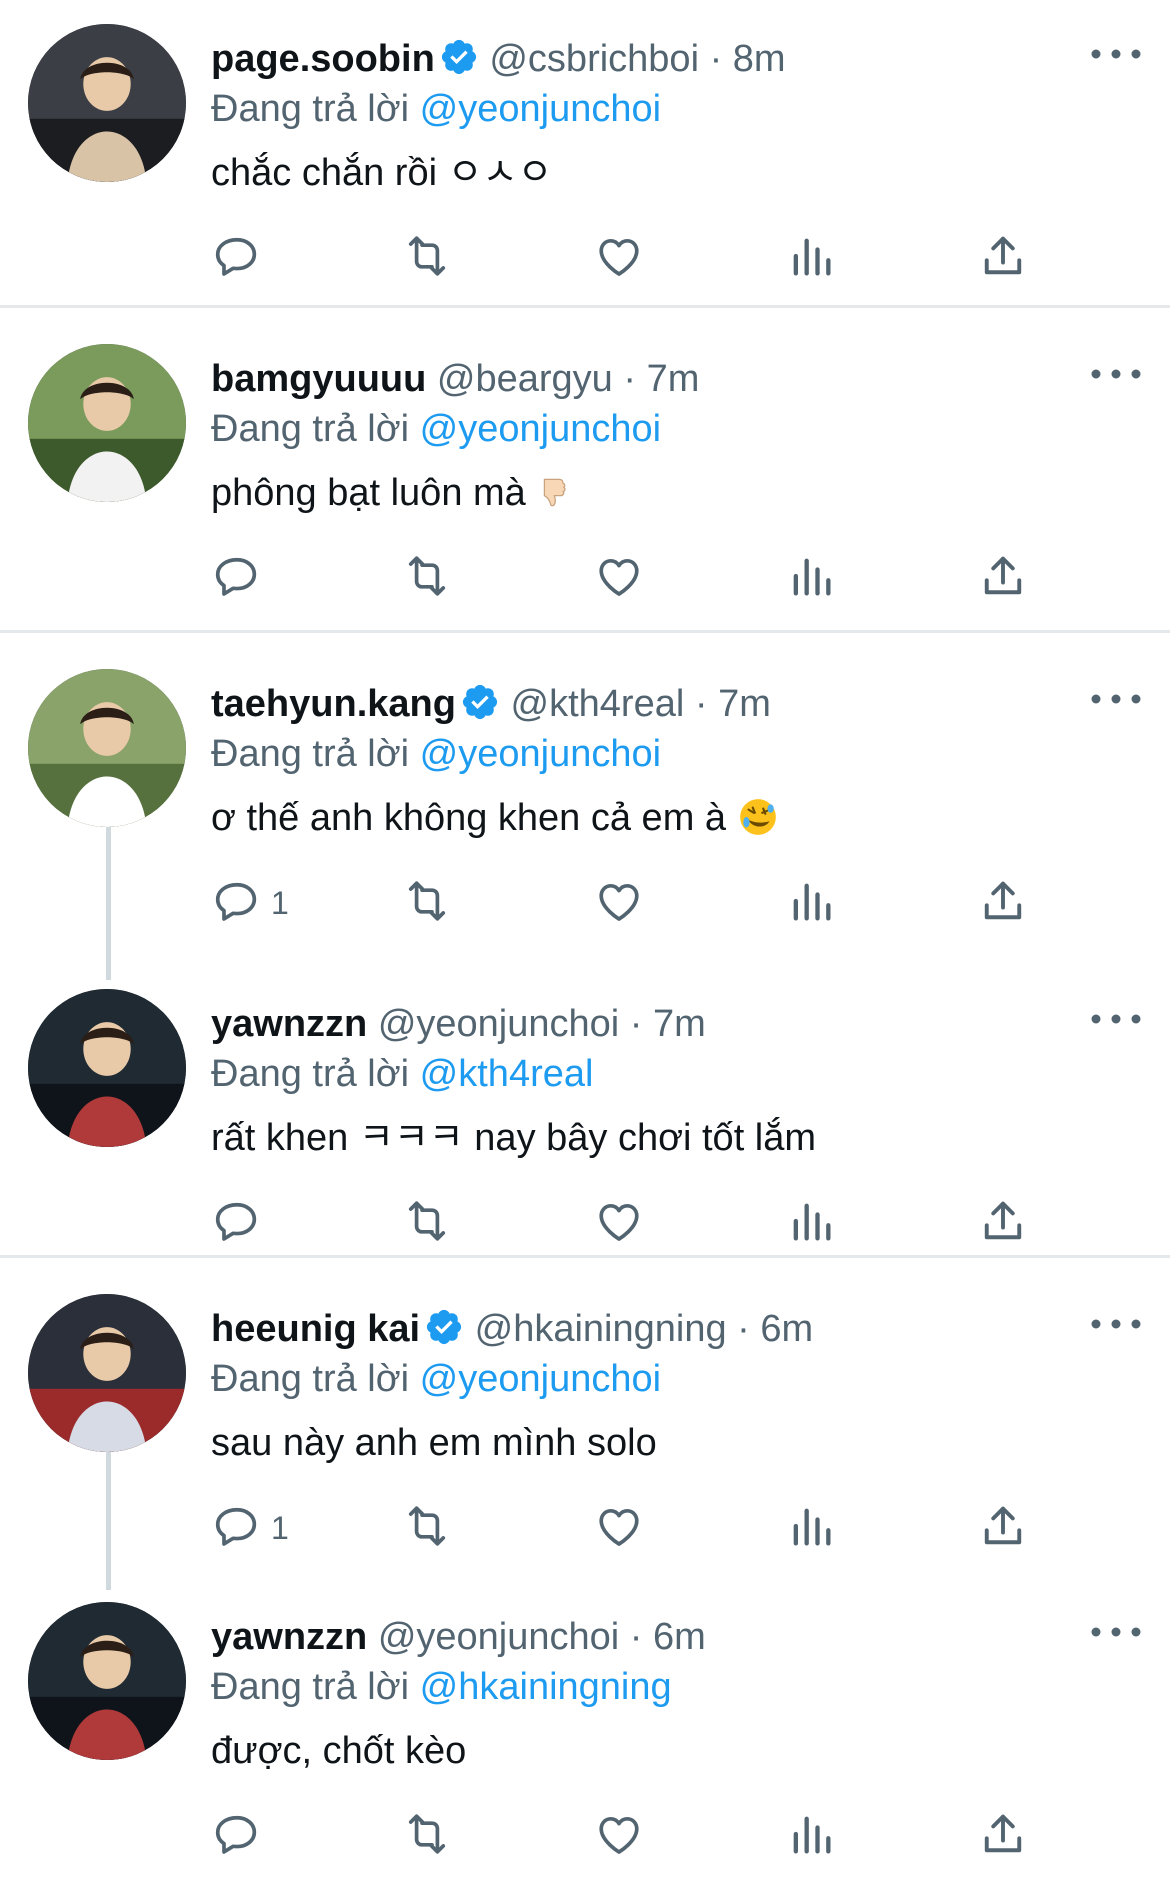 Image resolution: width=1170 pixels, height=1878 pixels. Describe the element at coordinates (381, 173) in the screenshot. I see `tweet-text: chắc chắn rồi ㅇㅅㅇ` at that location.